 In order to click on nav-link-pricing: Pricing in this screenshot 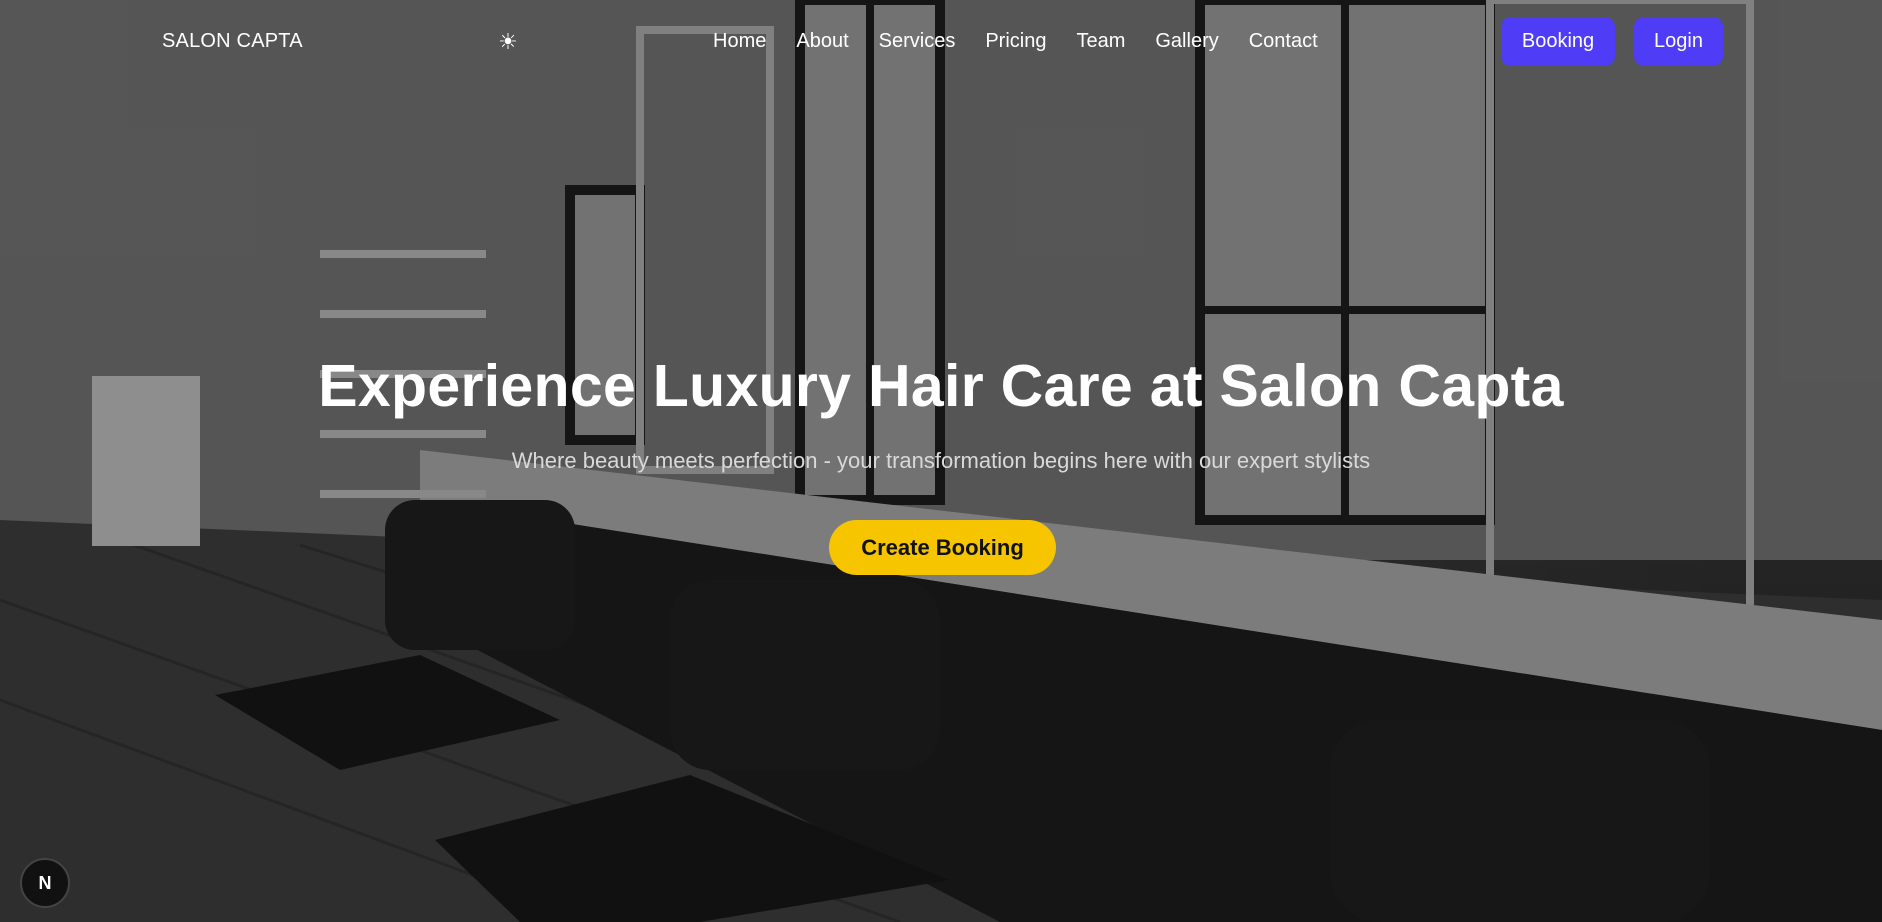, I will do `click(1015, 41)`.